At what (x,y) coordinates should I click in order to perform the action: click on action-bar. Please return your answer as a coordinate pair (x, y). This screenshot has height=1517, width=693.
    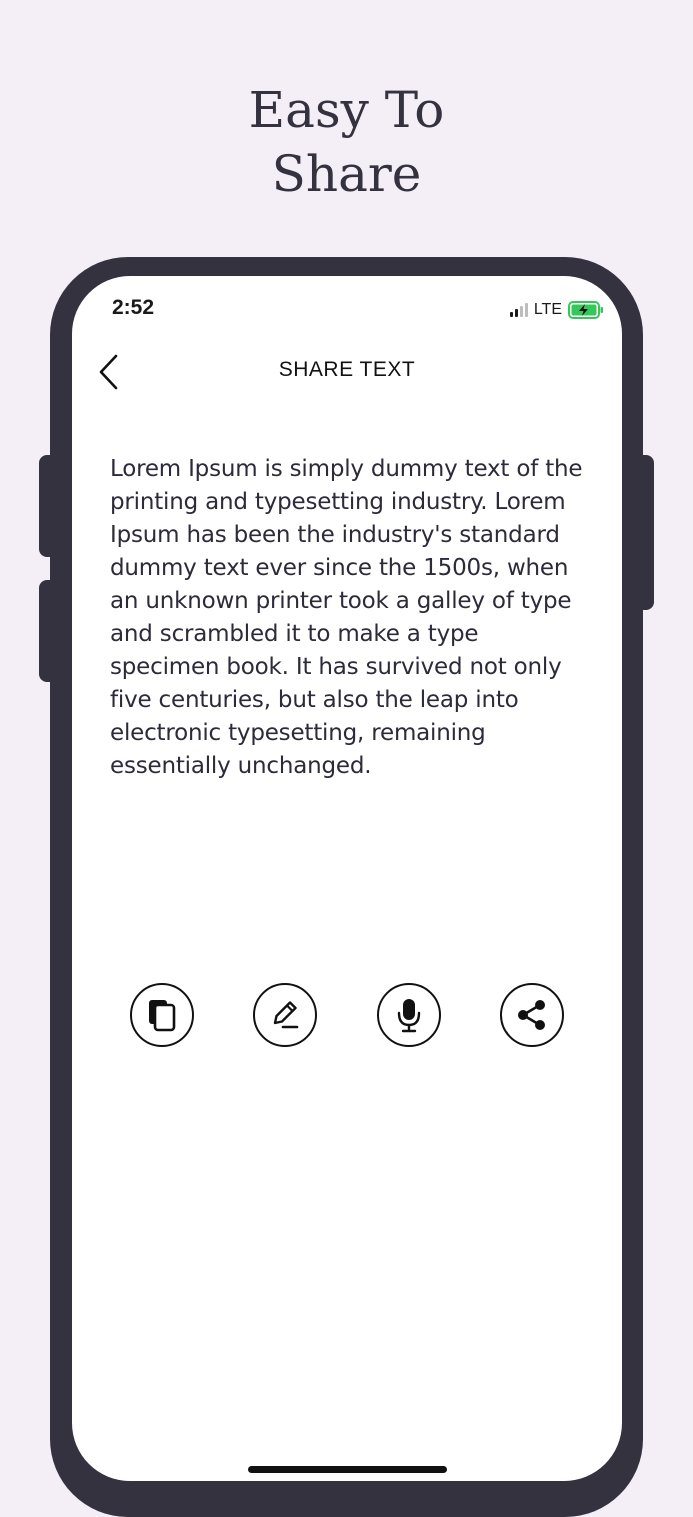
    Looking at the image, I should click on (347, 1015).